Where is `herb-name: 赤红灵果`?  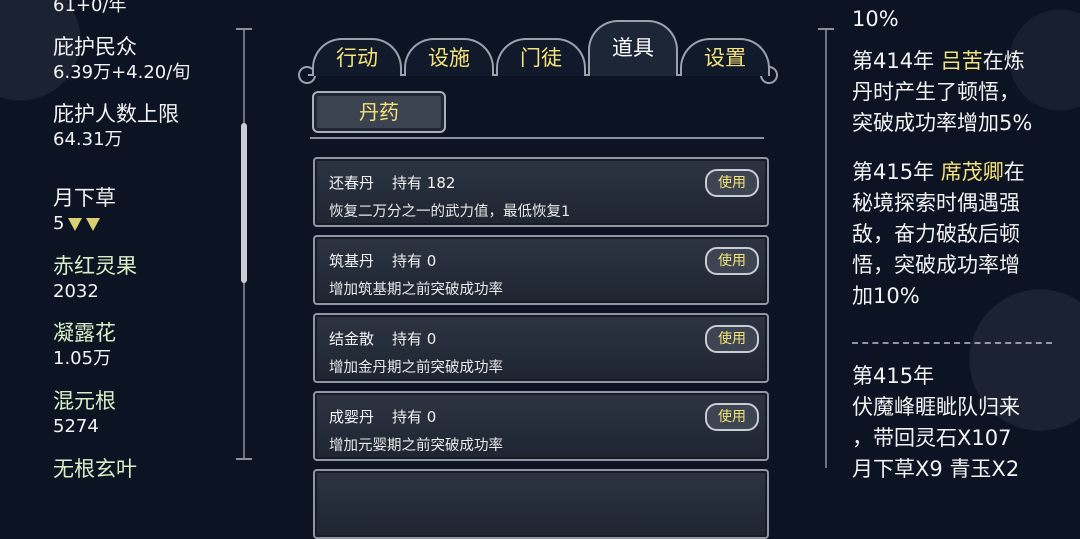
herb-name: 赤红灵果 is located at coordinates (95, 266).